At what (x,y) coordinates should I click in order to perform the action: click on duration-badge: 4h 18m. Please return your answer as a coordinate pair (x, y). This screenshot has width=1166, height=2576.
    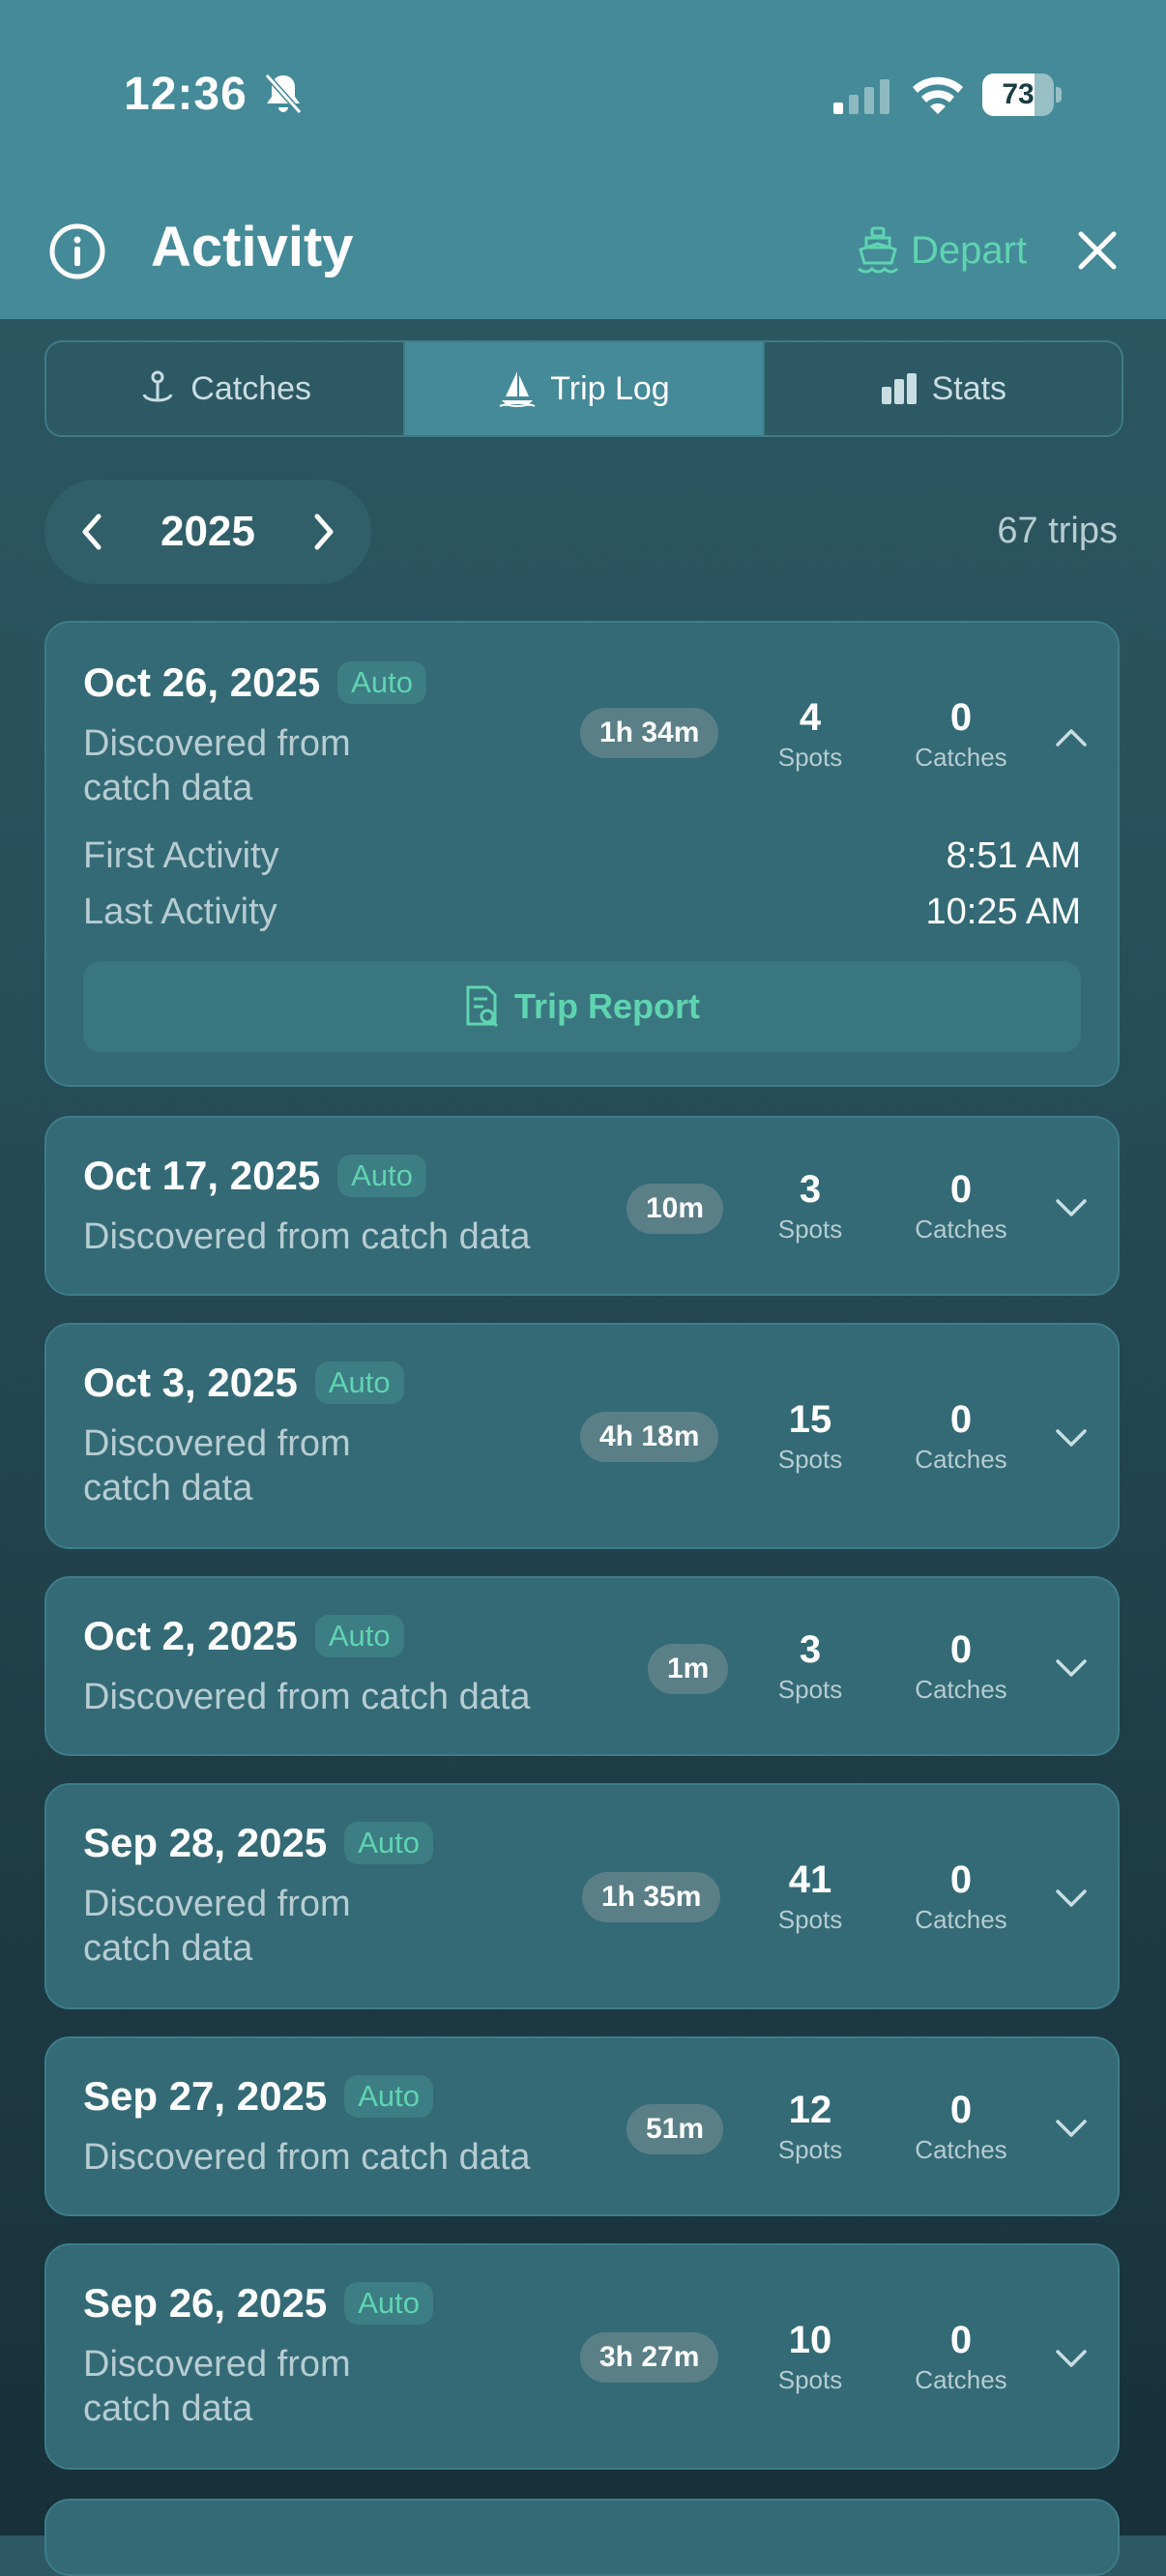
    Looking at the image, I should click on (649, 1437).